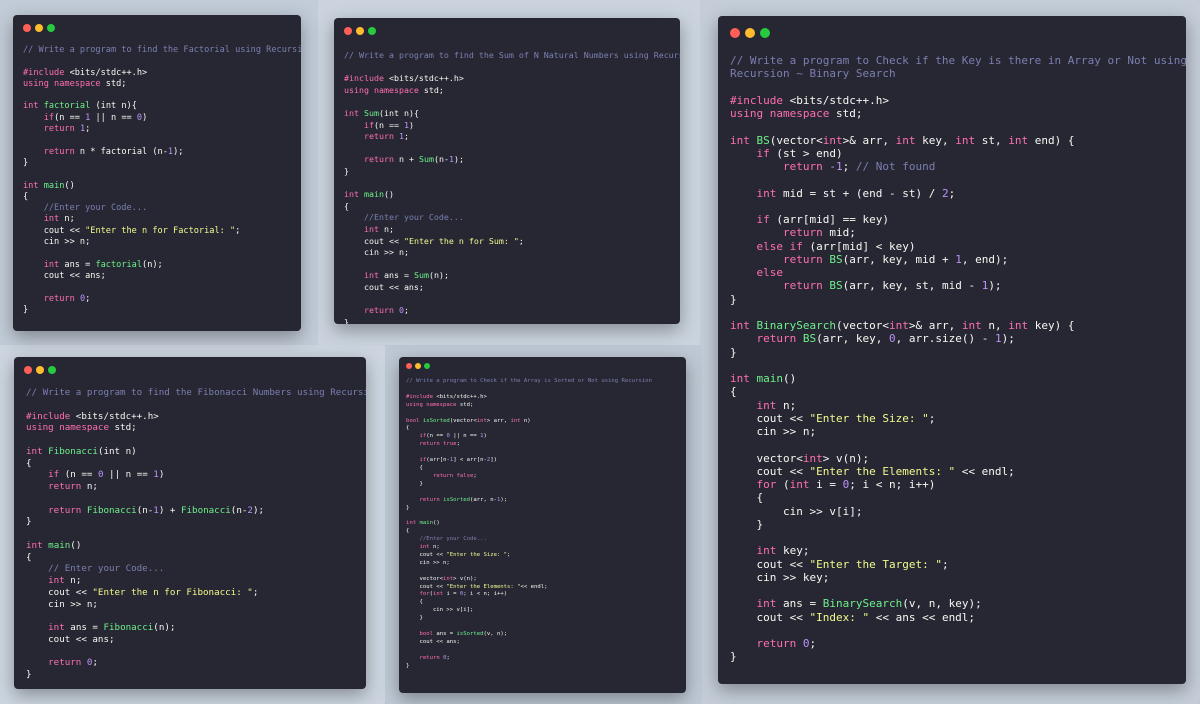  What do you see at coordinates (802, 233) in the screenshot?
I see `code-keyword: return` at bounding box center [802, 233].